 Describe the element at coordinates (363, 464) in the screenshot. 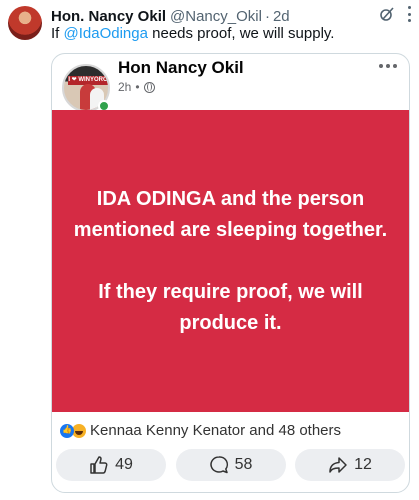

I see `share-count: 12` at that location.